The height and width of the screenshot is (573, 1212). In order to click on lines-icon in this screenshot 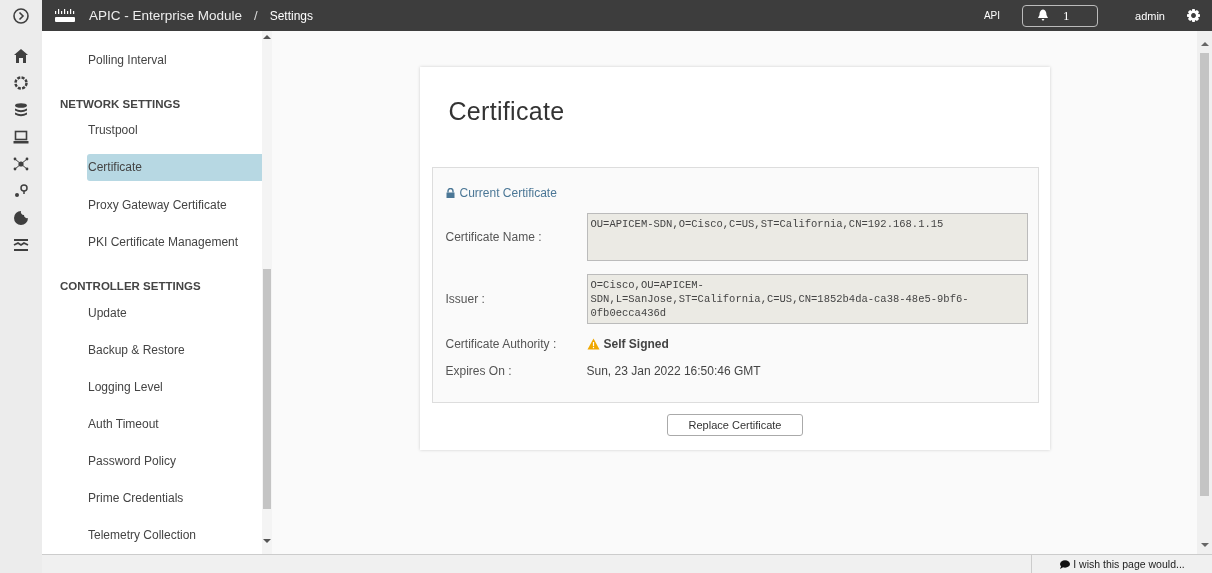, I will do `click(21, 245)`.